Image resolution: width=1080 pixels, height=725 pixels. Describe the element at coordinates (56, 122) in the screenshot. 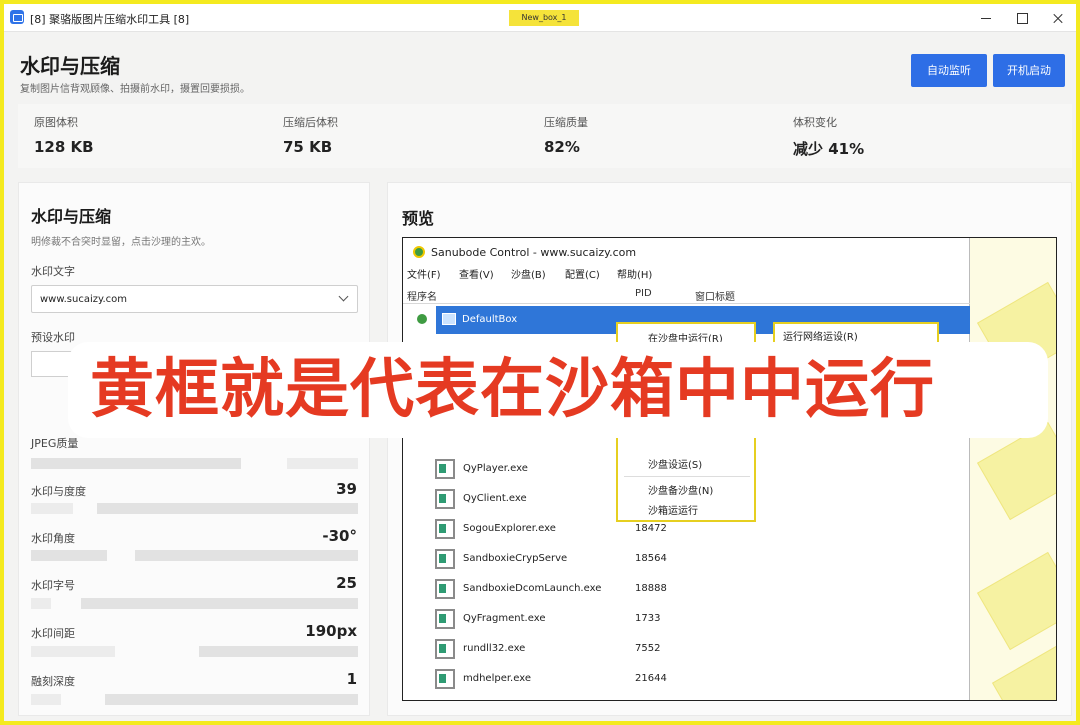

I see `stat-label: 原图体积` at that location.